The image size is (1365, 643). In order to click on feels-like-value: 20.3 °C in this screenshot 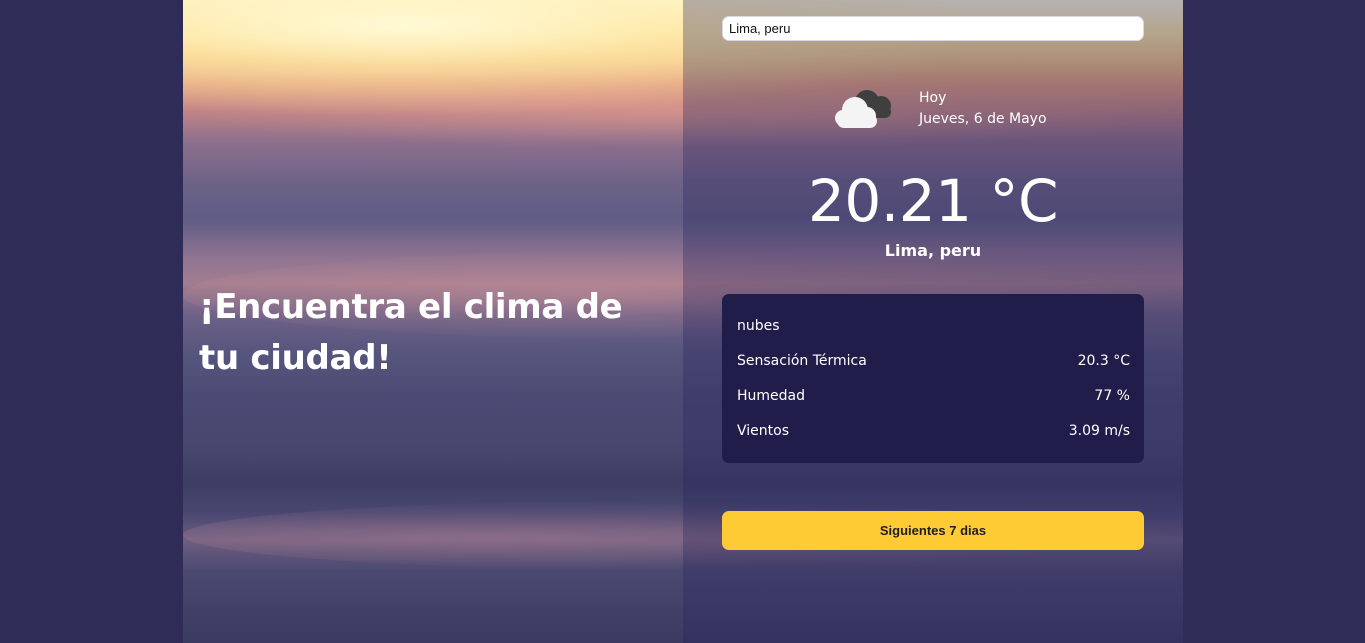, I will do `click(1103, 361)`.